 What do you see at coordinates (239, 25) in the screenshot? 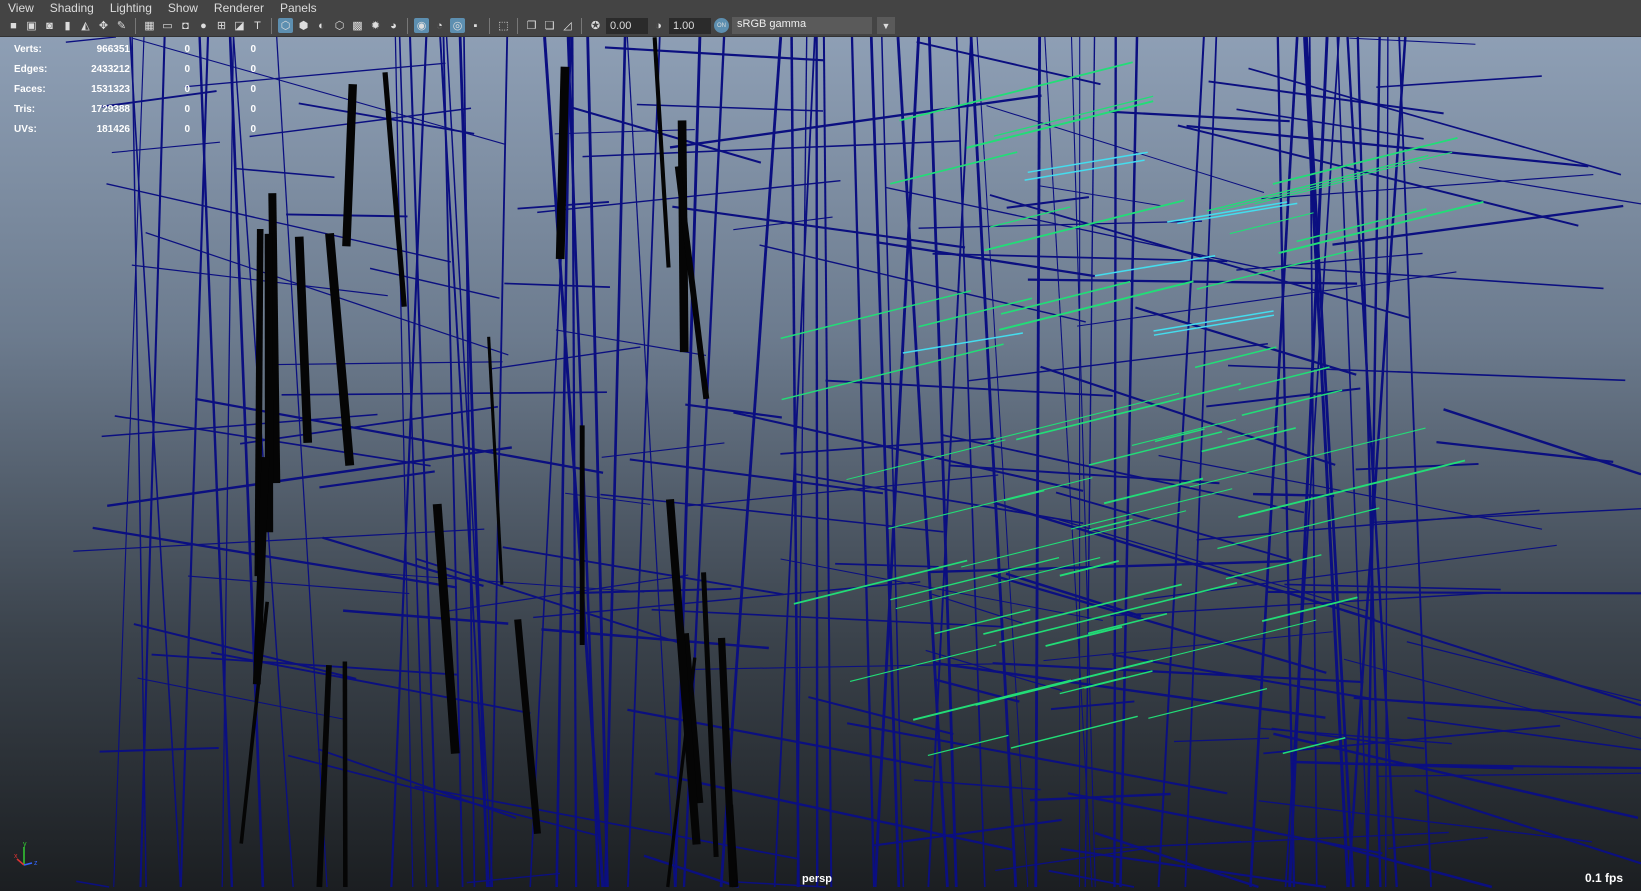
I see `safe-action-icon: ◪` at bounding box center [239, 25].